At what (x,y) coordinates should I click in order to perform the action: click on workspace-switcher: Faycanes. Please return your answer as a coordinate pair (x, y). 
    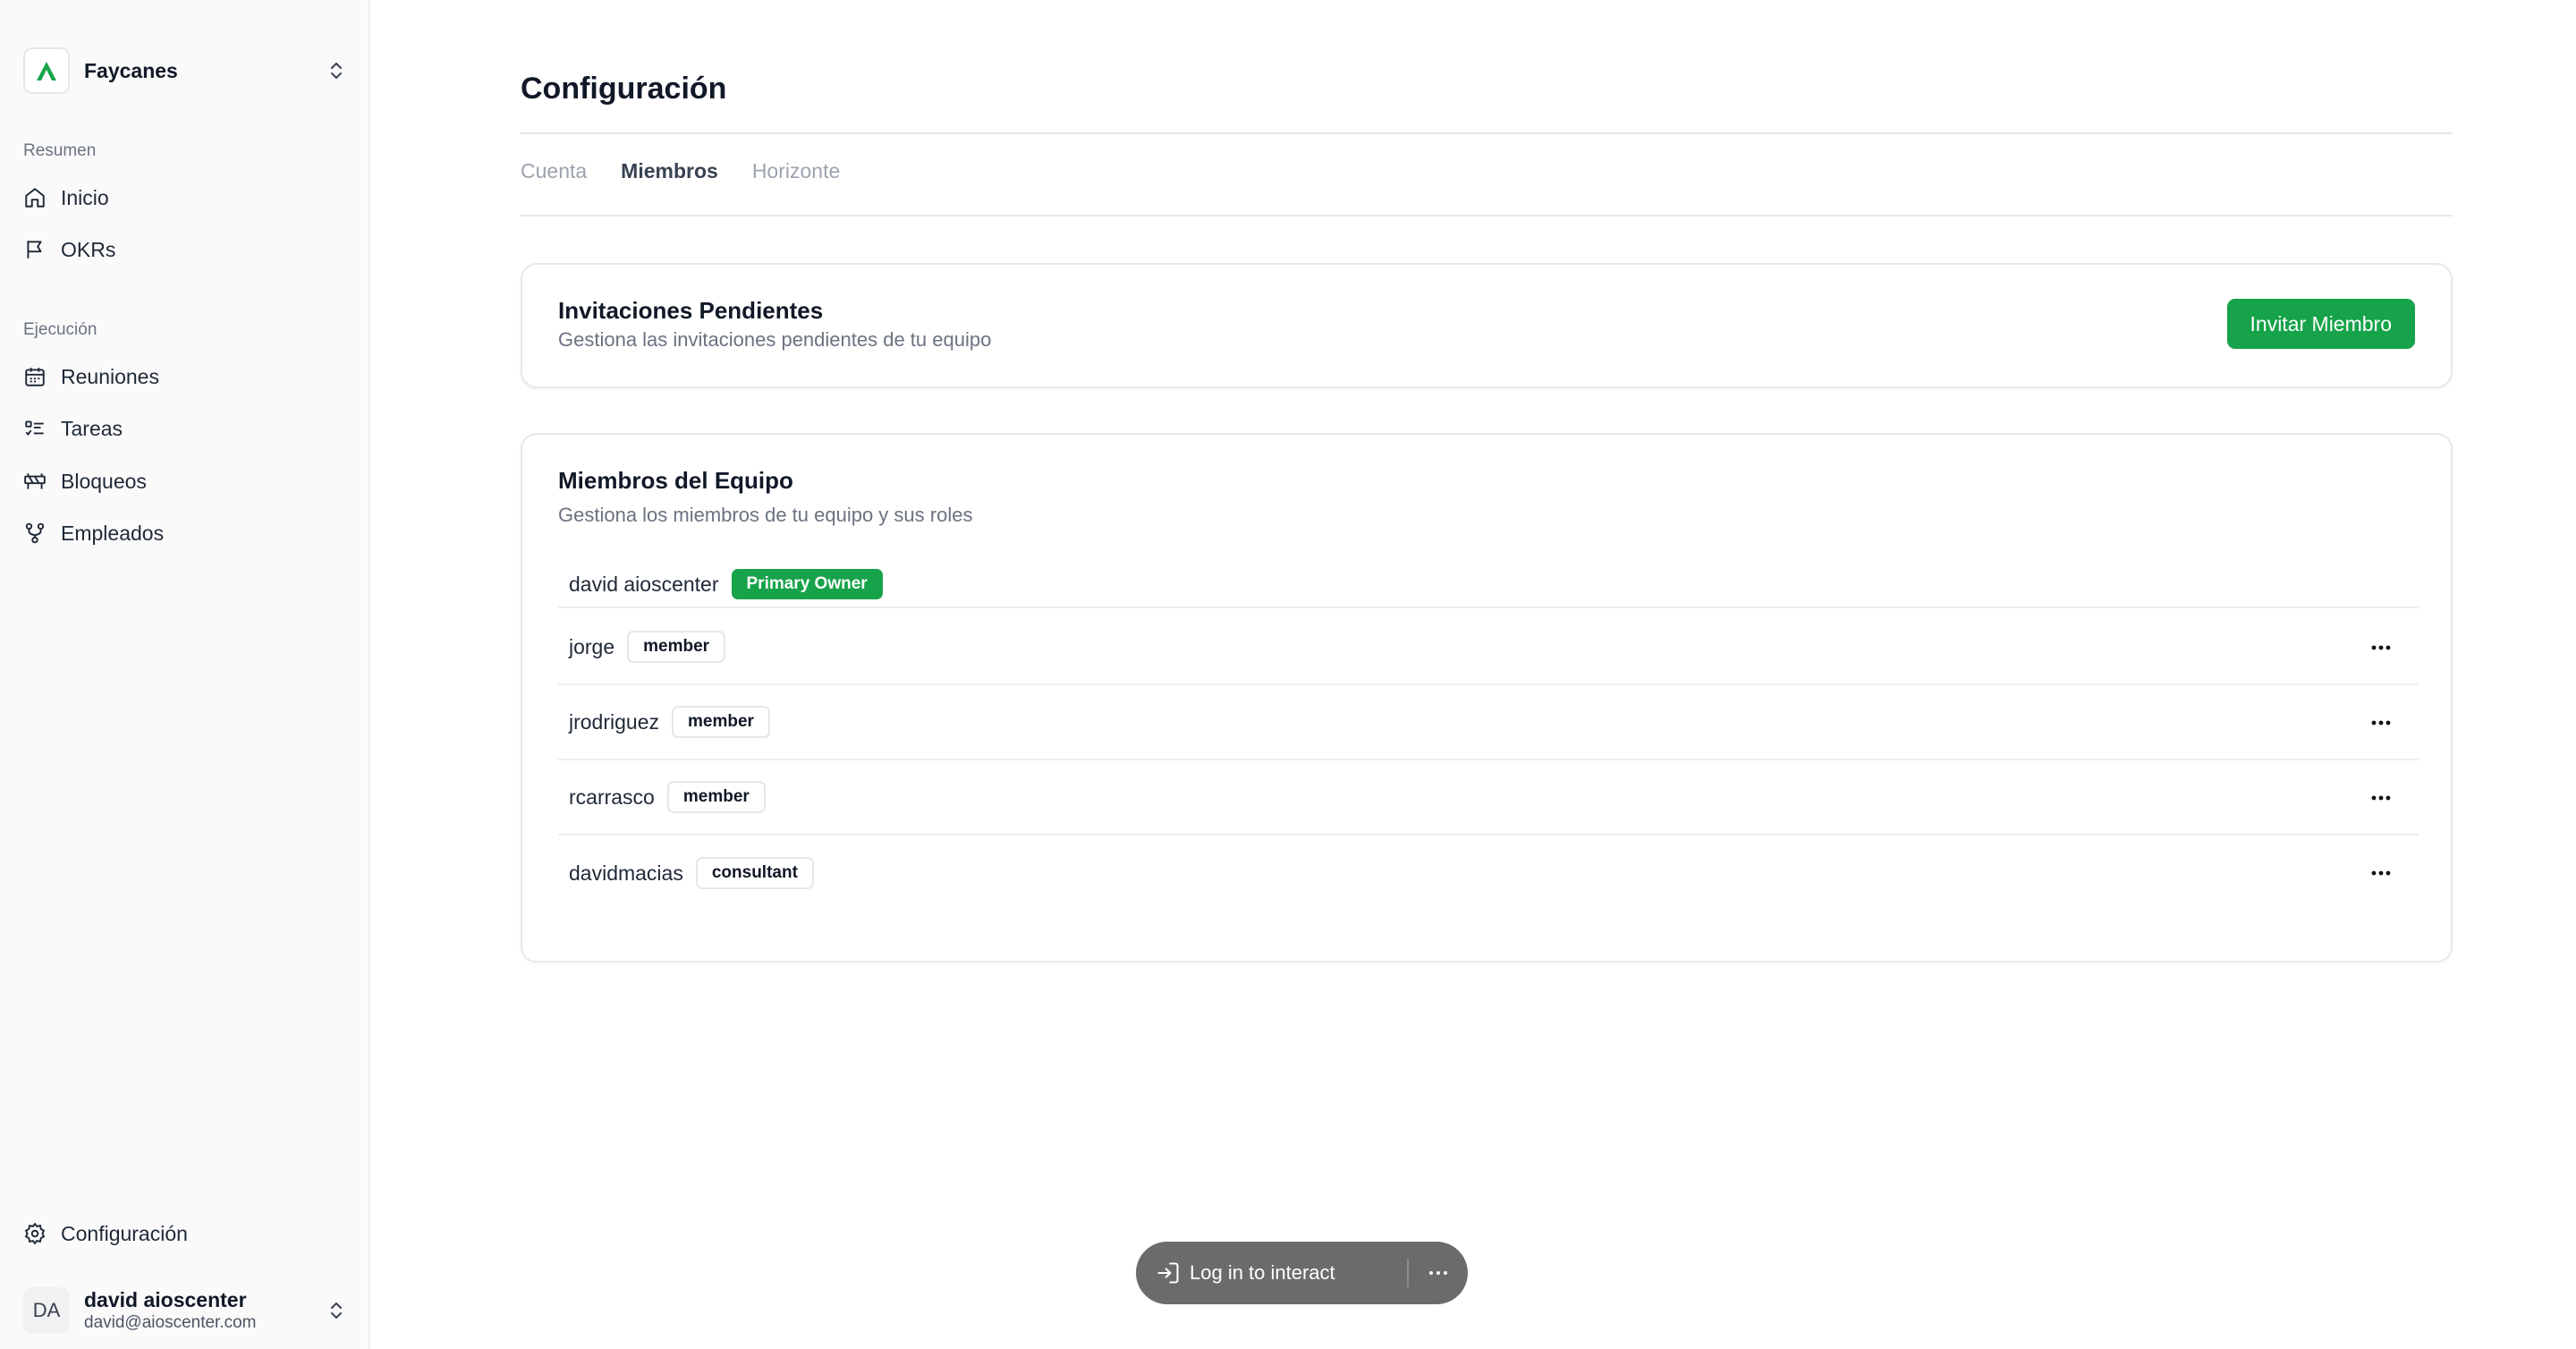
    Looking at the image, I should click on (185, 71).